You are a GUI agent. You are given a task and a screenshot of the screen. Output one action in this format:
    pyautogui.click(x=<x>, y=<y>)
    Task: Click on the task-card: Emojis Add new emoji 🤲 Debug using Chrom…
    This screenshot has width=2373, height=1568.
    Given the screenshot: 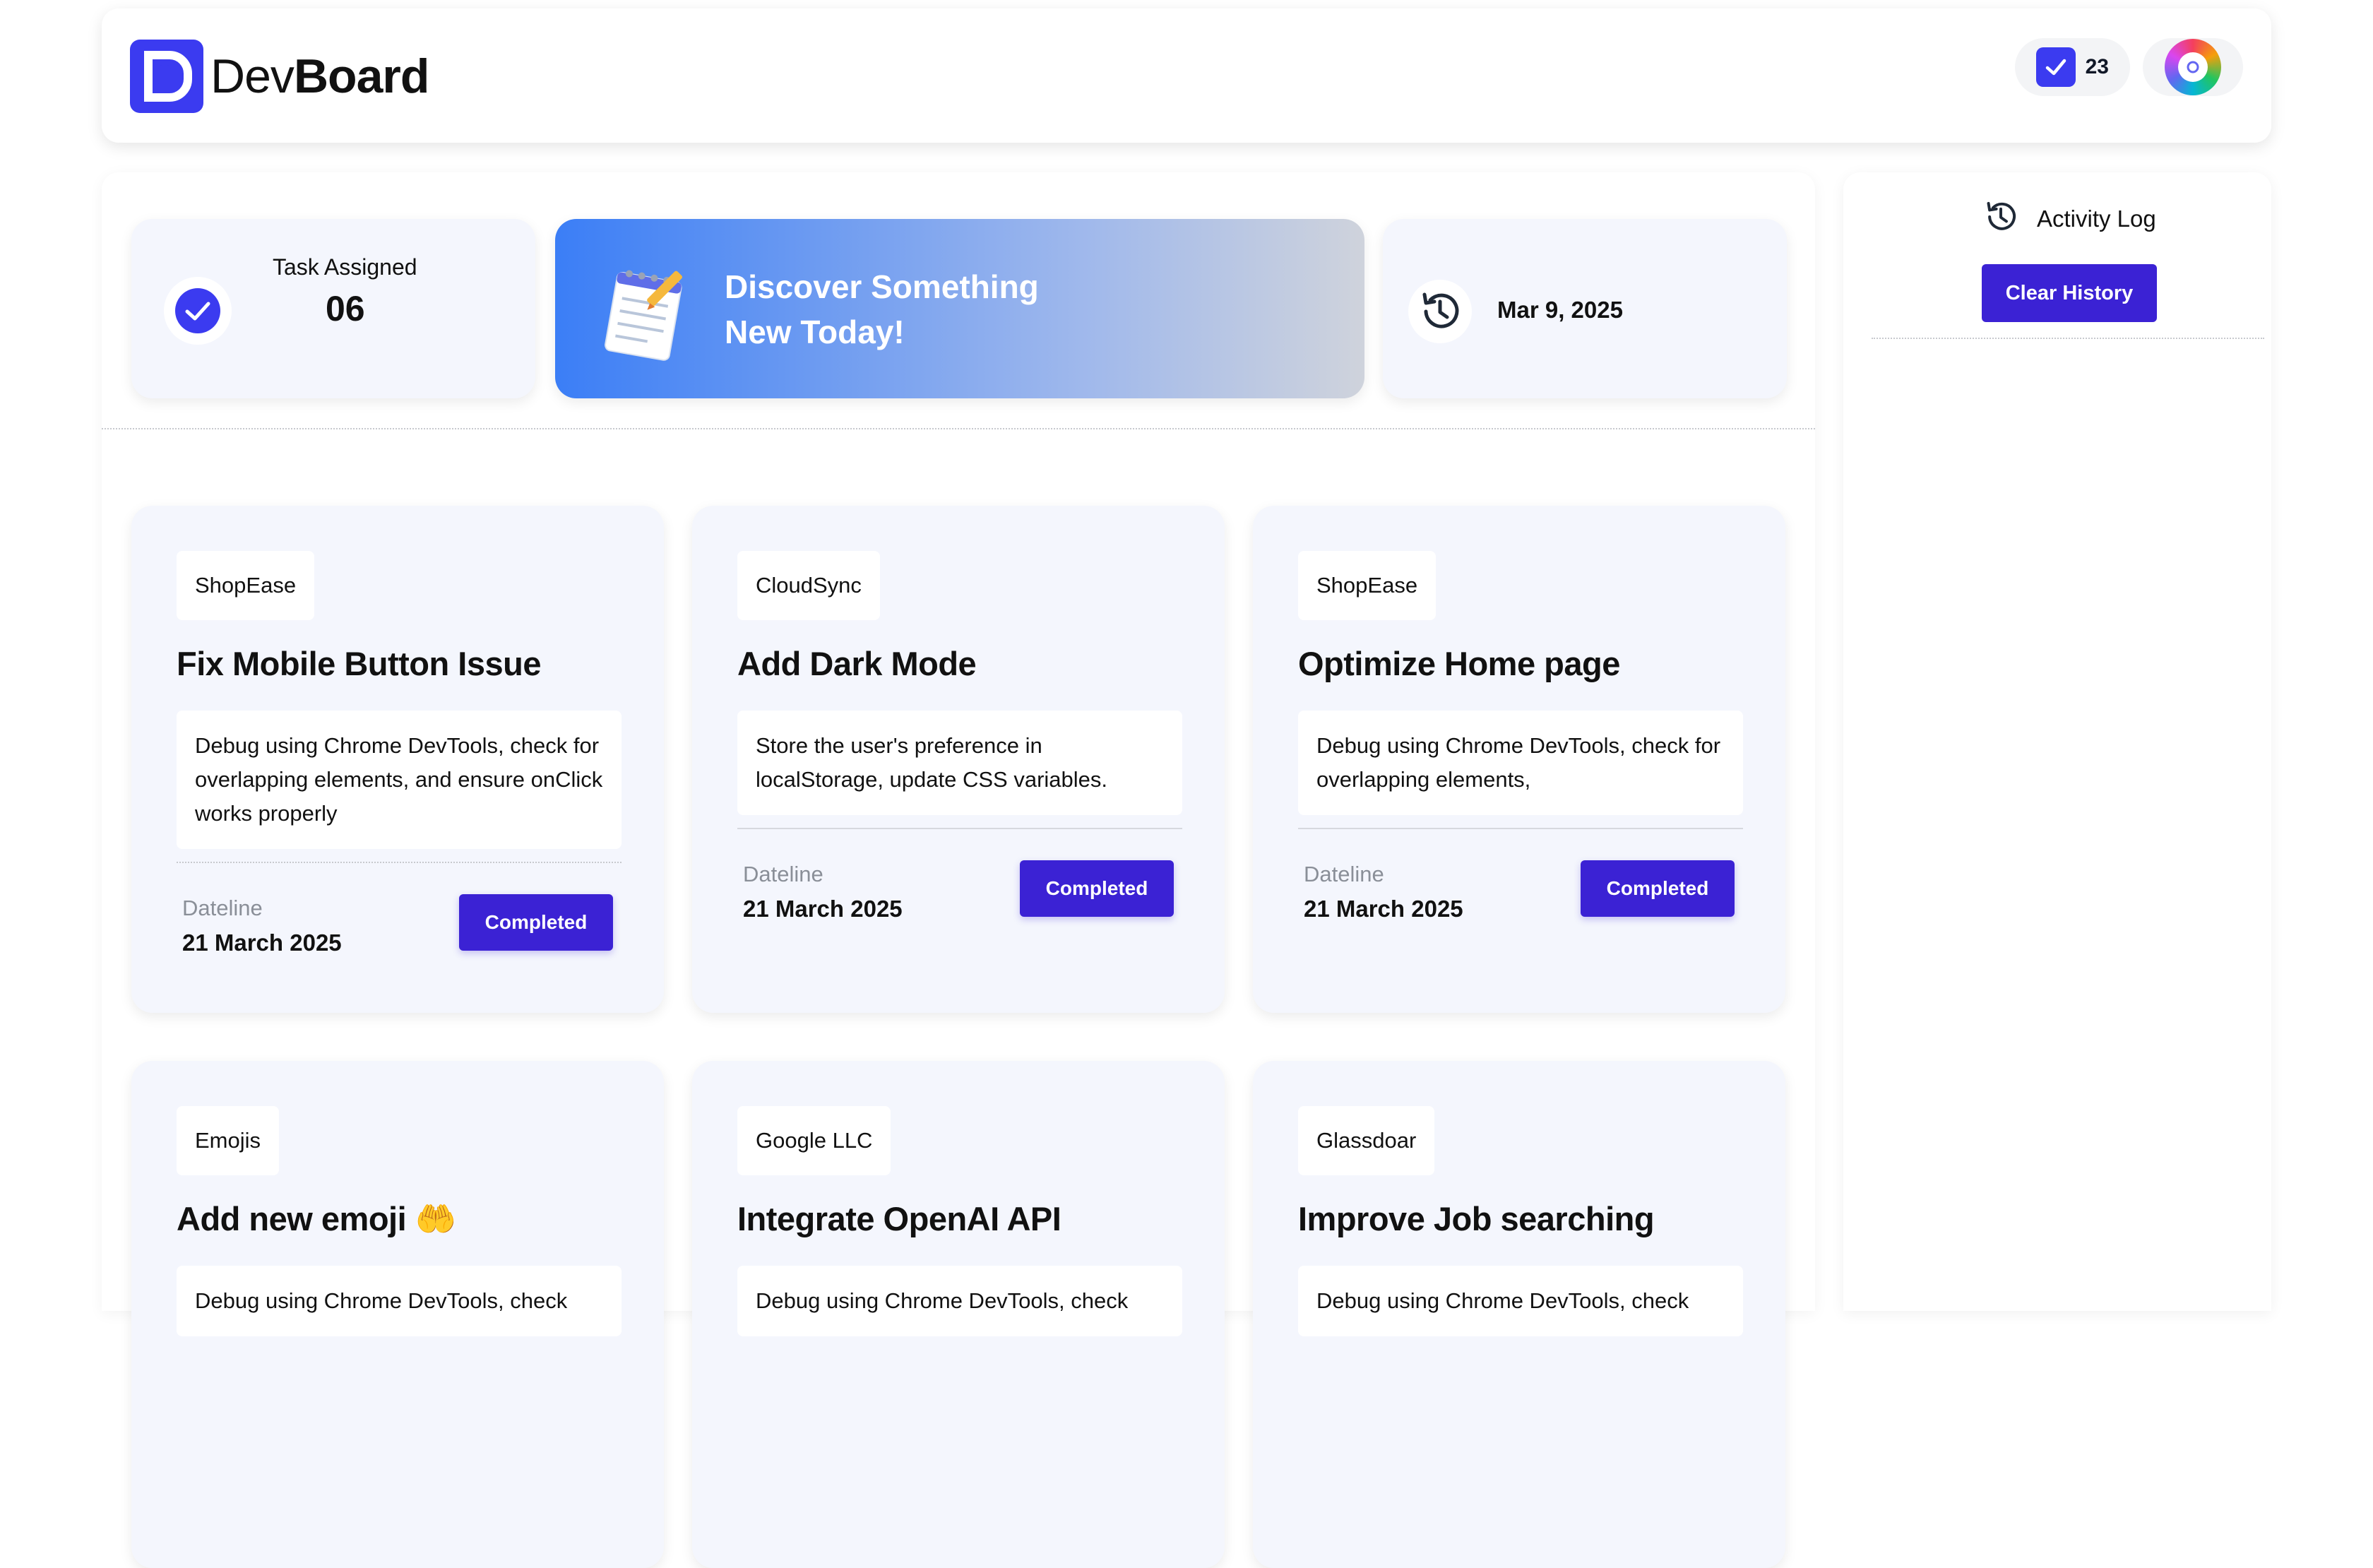 What is the action you would take?
    pyautogui.click(x=397, y=1314)
    